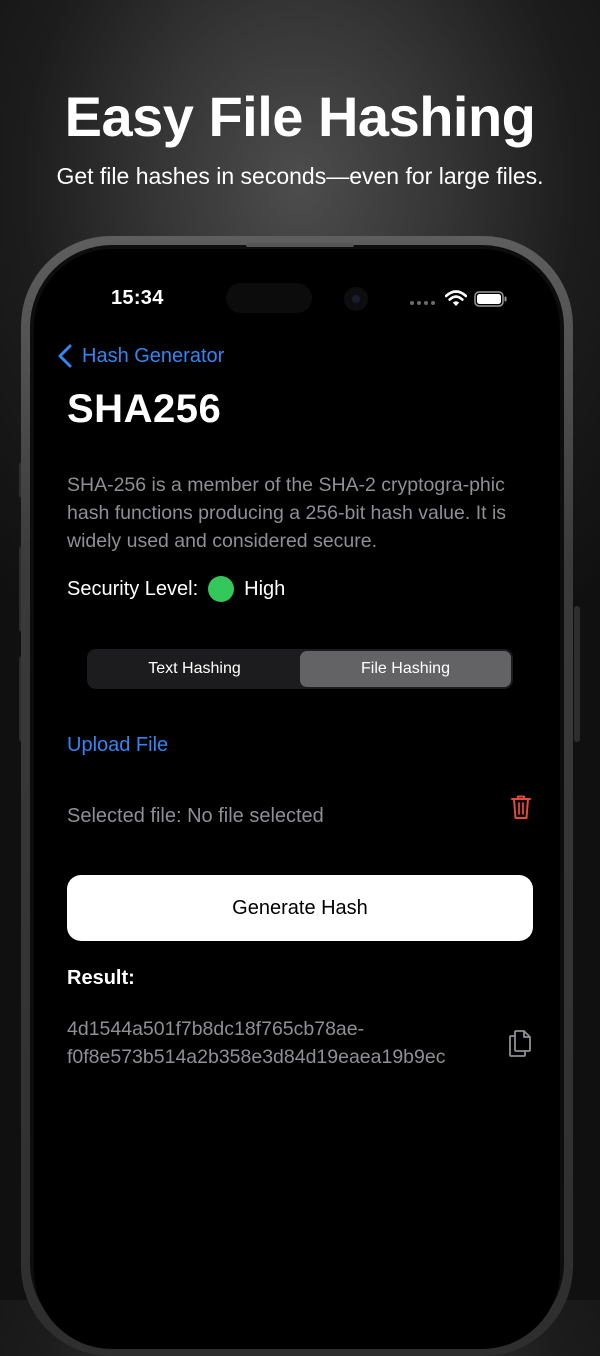 The width and height of the screenshot is (600, 1356). What do you see at coordinates (300, 116) in the screenshot?
I see `promo-headline: Easy File Hashing` at bounding box center [300, 116].